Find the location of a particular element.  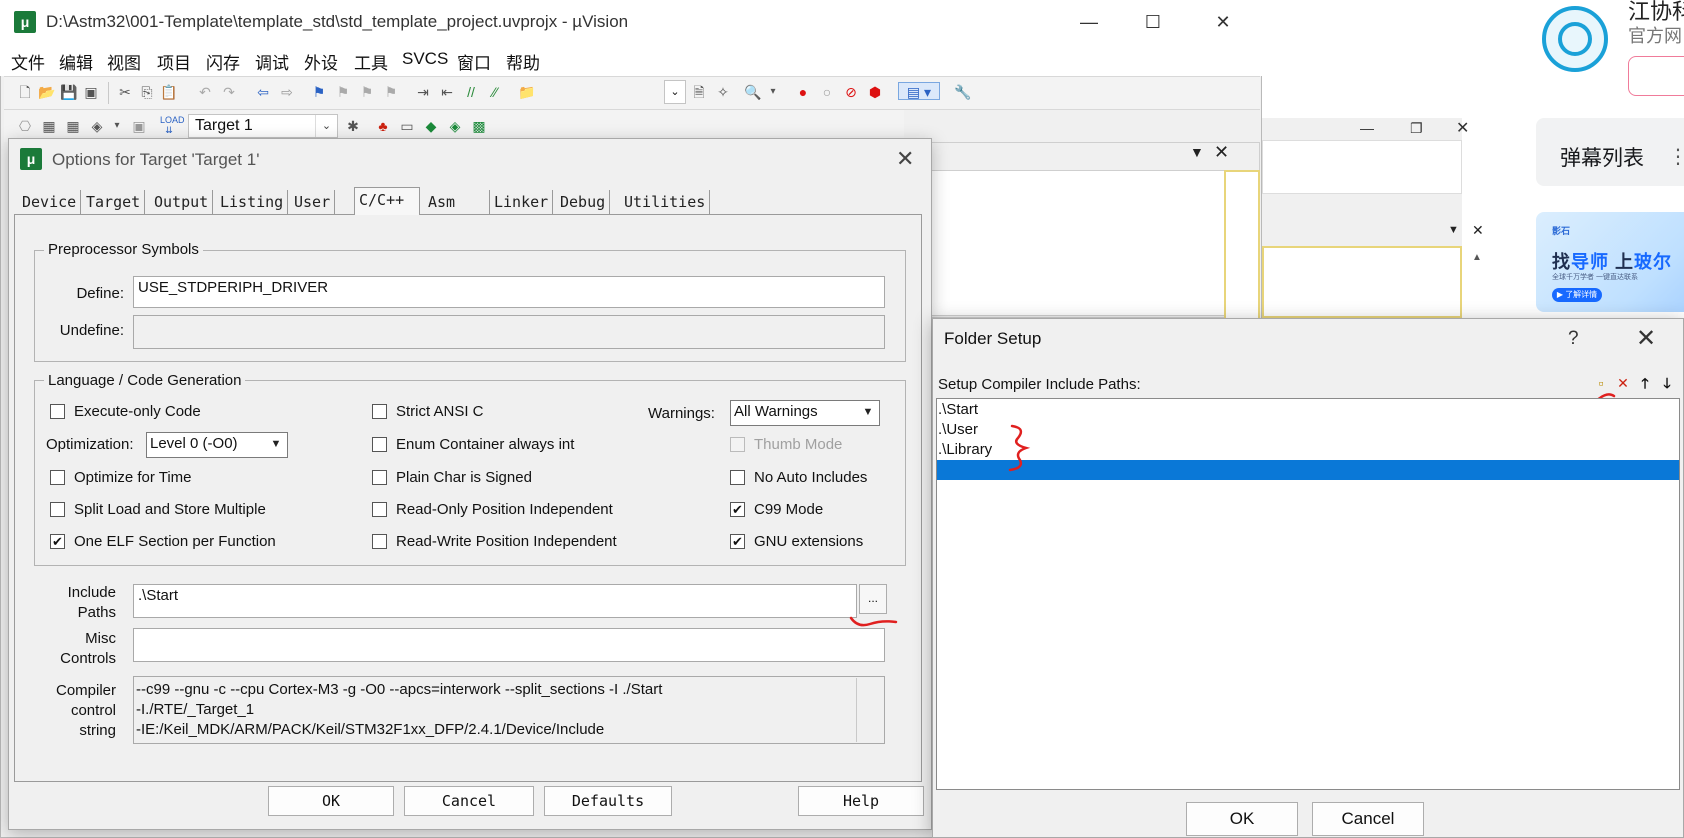

compiler-string-scrollbar is located at coordinates (870, 710).